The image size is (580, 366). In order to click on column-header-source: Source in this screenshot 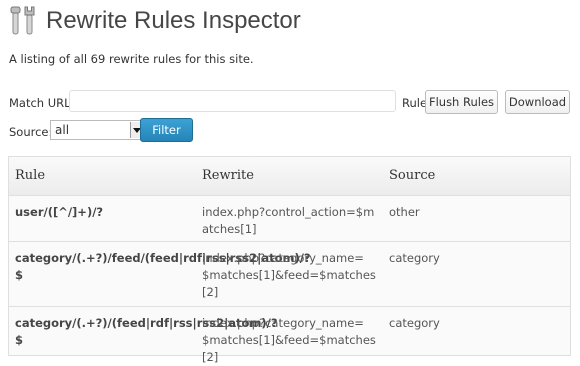, I will do `click(412, 175)`.